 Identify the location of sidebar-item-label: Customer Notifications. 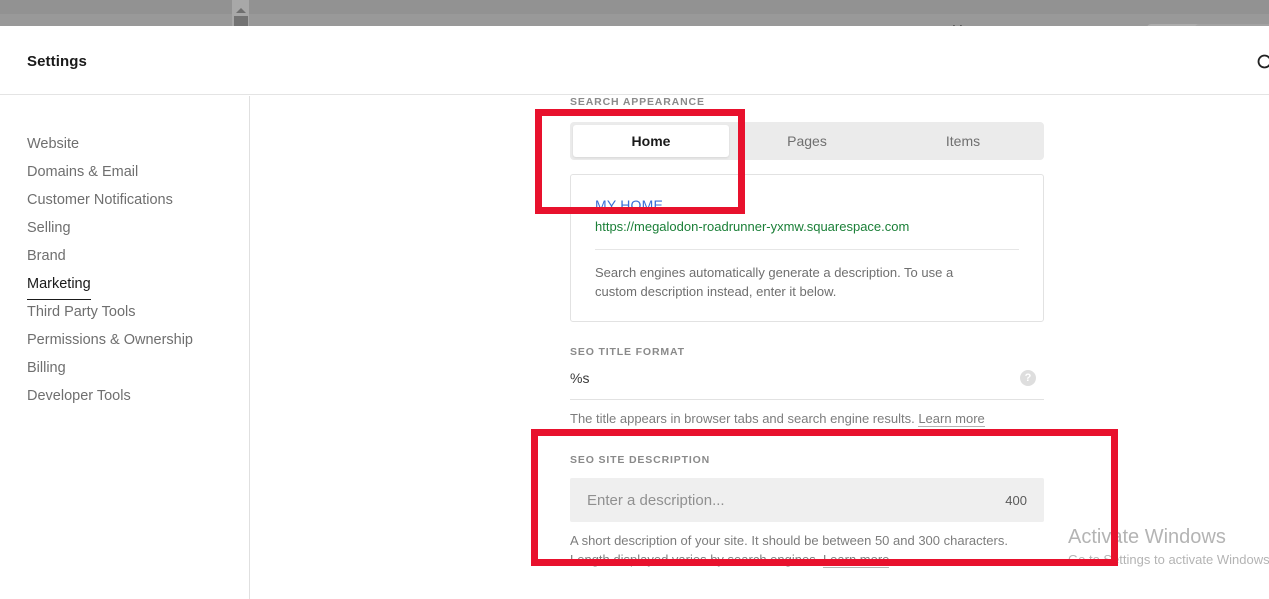
(100, 200).